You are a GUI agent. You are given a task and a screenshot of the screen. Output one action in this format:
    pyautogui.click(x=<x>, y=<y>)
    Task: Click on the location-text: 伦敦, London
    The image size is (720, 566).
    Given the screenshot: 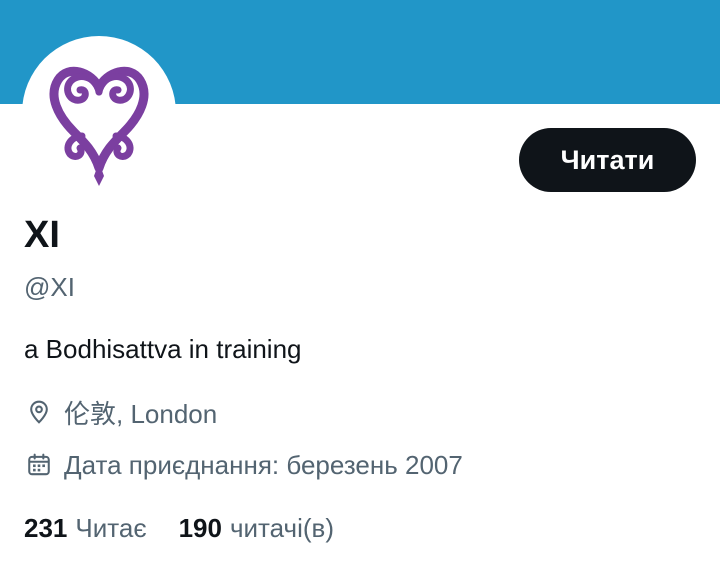 What is the action you would take?
    pyautogui.click(x=141, y=413)
    